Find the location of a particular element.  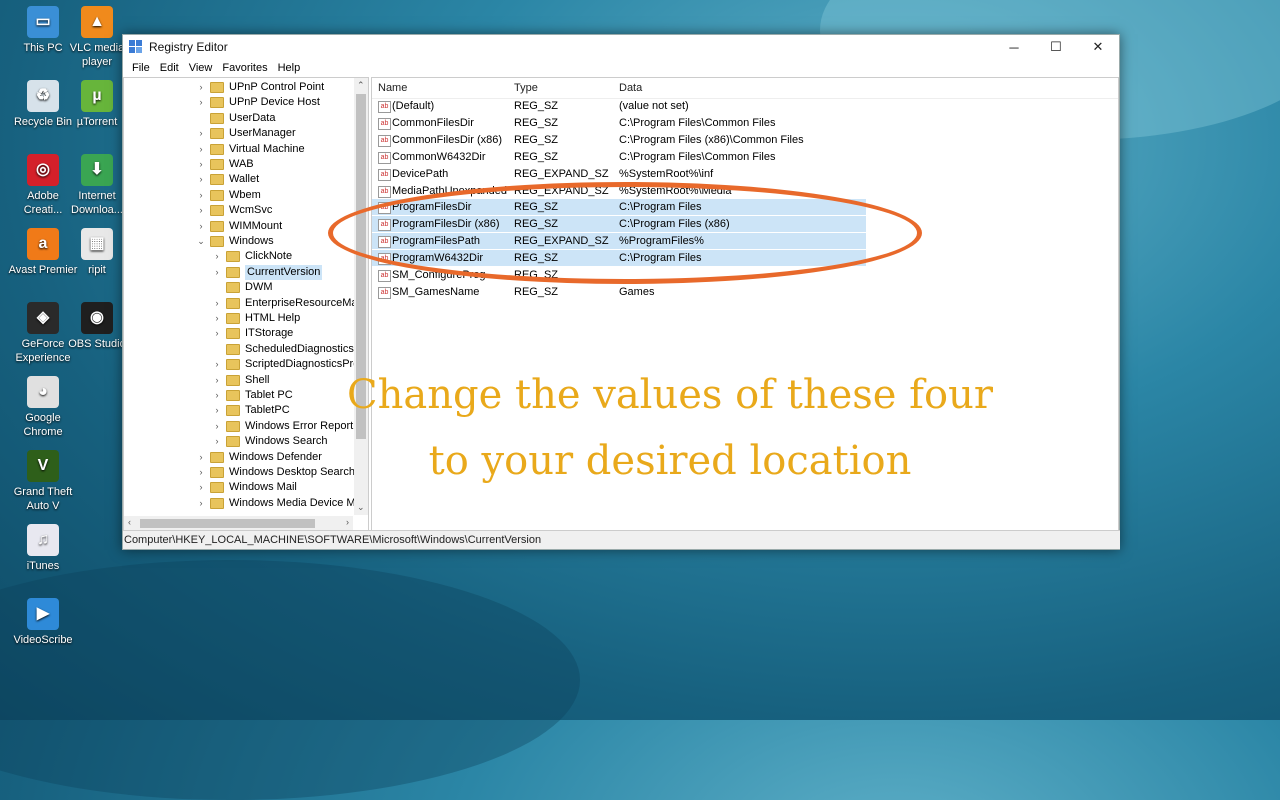

menu-help: Help is located at coordinates (289, 68).